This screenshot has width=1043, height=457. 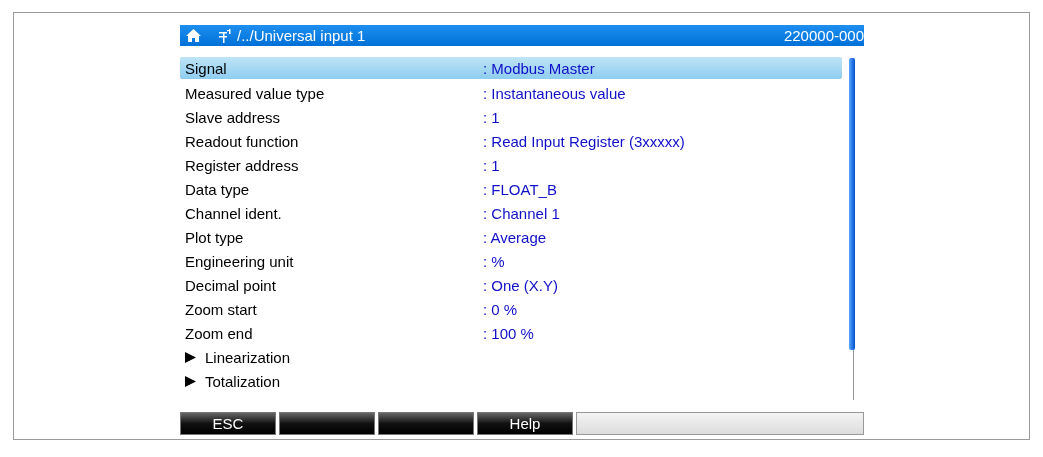 I want to click on setting-value: : Modbus Master, so click(x=539, y=68).